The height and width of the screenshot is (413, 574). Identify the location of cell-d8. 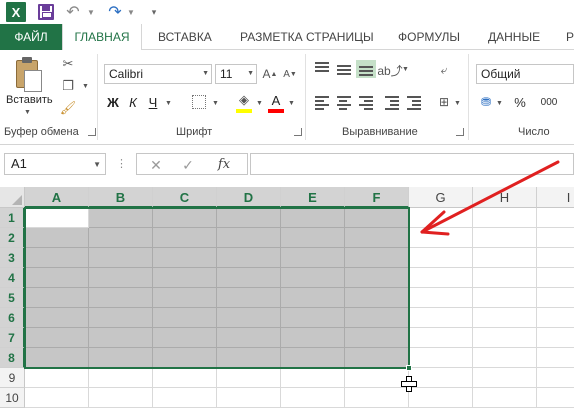
(249, 358).